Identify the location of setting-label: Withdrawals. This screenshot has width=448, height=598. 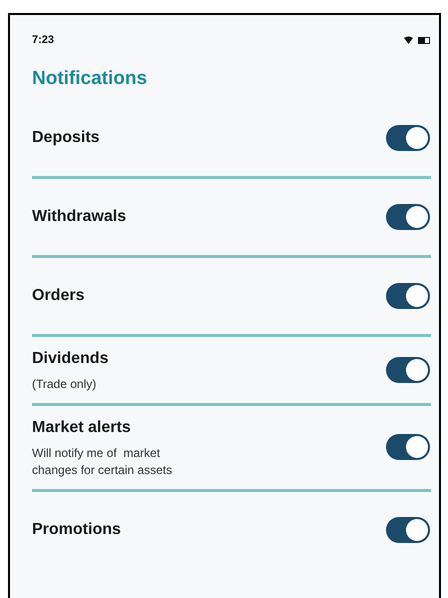
(79, 216).